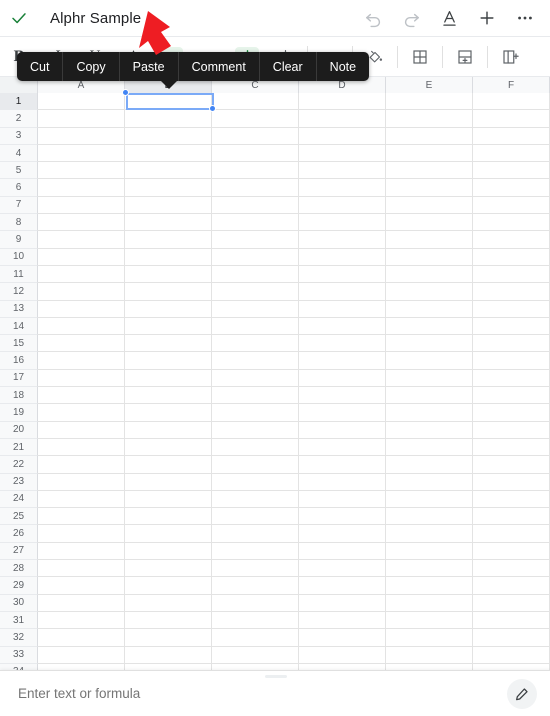 The height and width of the screenshot is (716, 550). Describe the element at coordinates (255, 620) in the screenshot. I see `cell-C31` at that location.